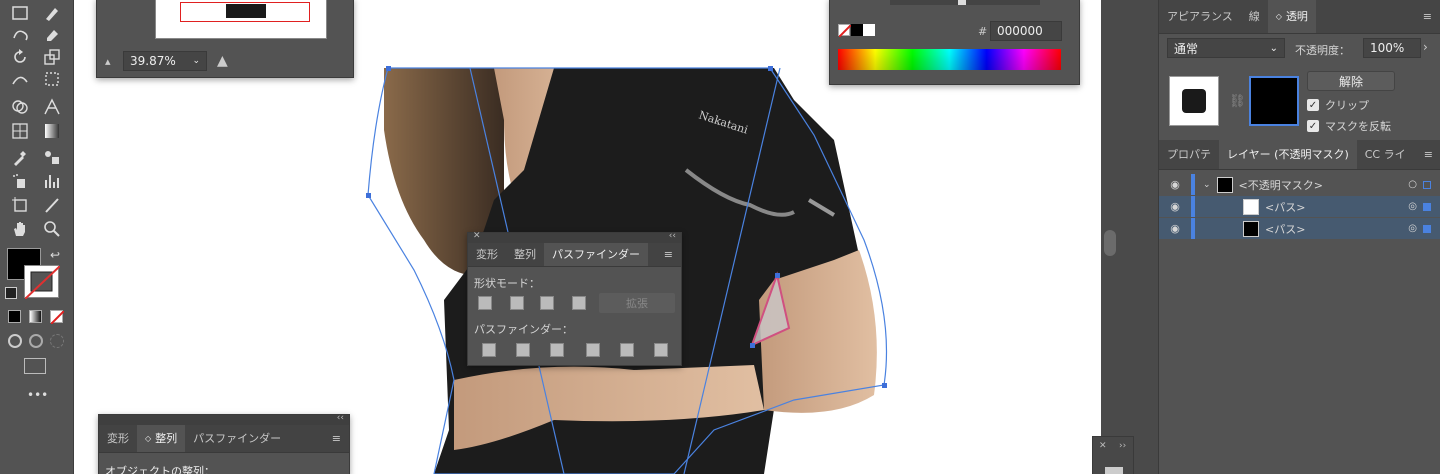 The image size is (1440, 474). Describe the element at coordinates (161, 438) in the screenshot. I see `tab-align: ◇ 整列` at that location.